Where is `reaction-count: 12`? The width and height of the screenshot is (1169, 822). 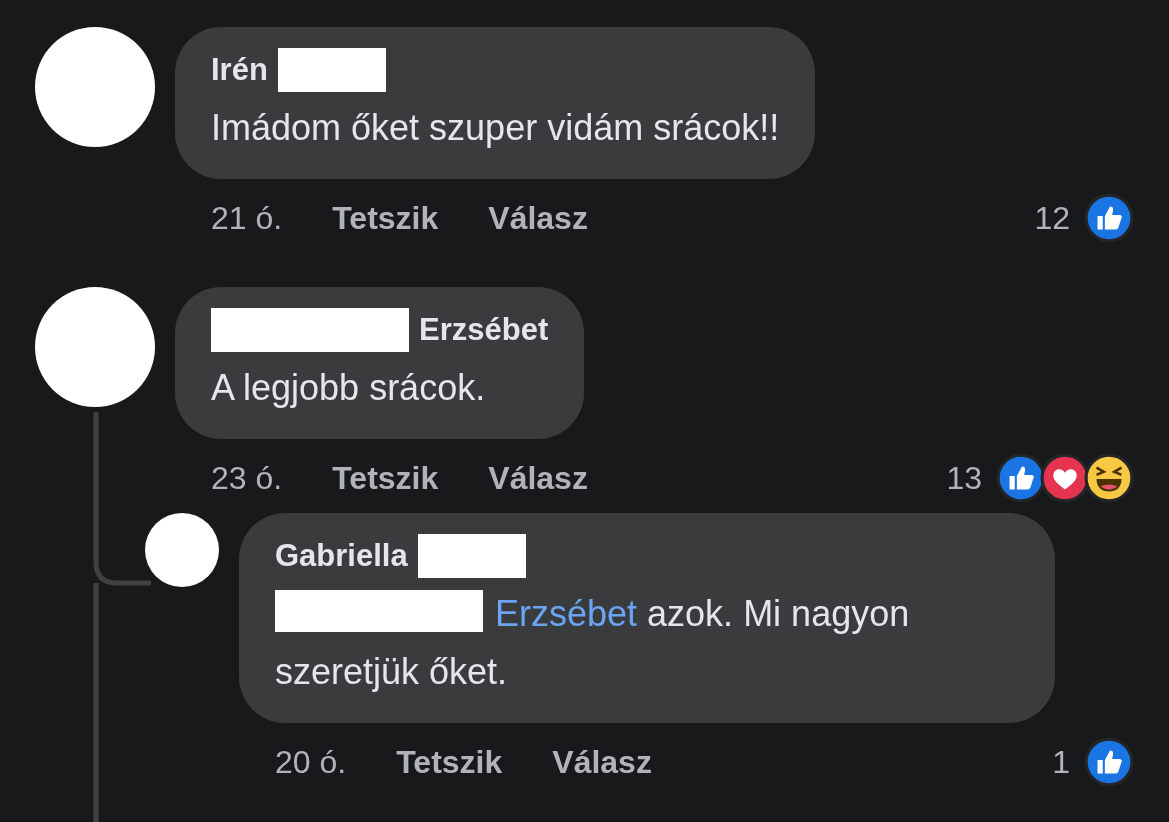 reaction-count: 12 is located at coordinates (1052, 218).